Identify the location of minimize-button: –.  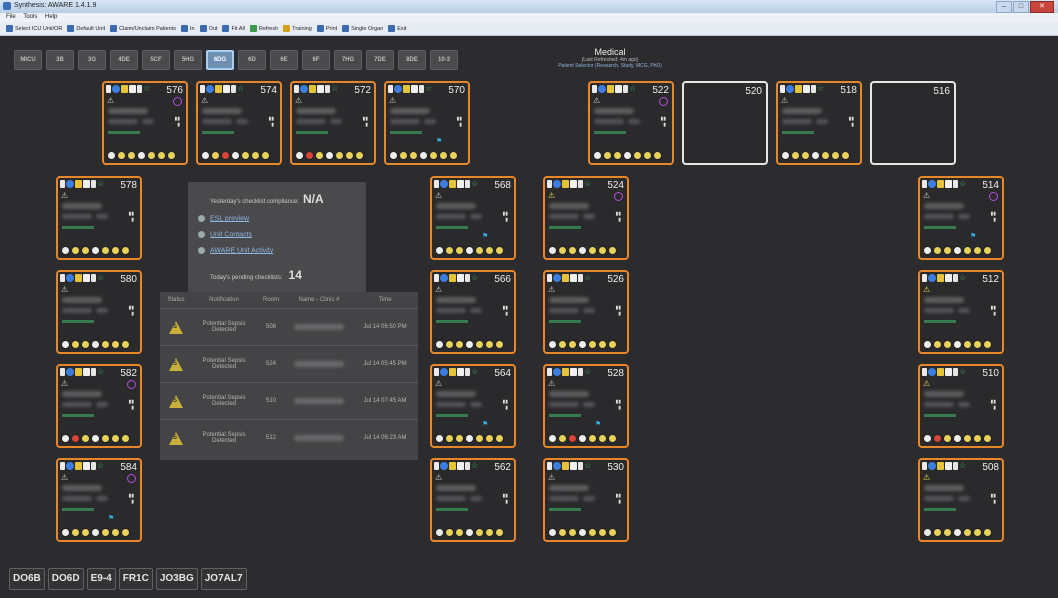
(1004, 7).